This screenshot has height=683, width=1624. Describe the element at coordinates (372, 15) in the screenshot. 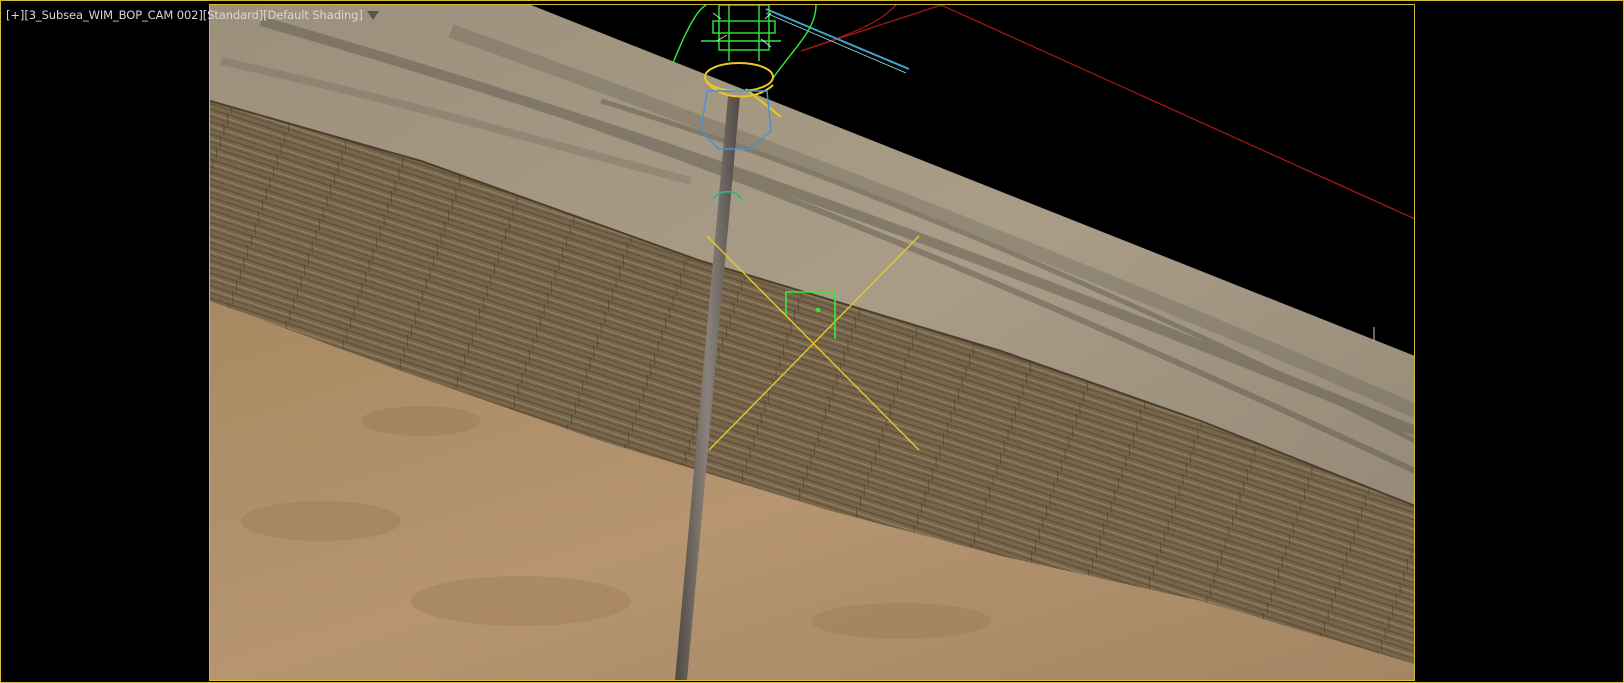

I see `funnel-icon` at that location.